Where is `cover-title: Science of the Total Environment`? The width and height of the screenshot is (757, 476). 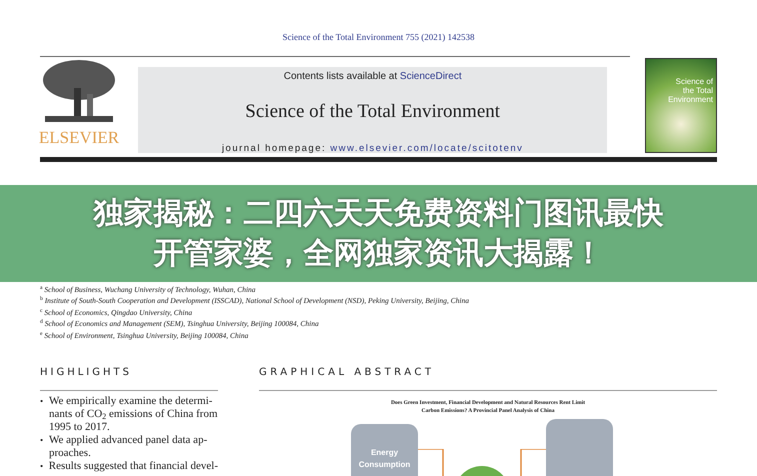 cover-title: Science of the Total Environment is located at coordinates (690, 91).